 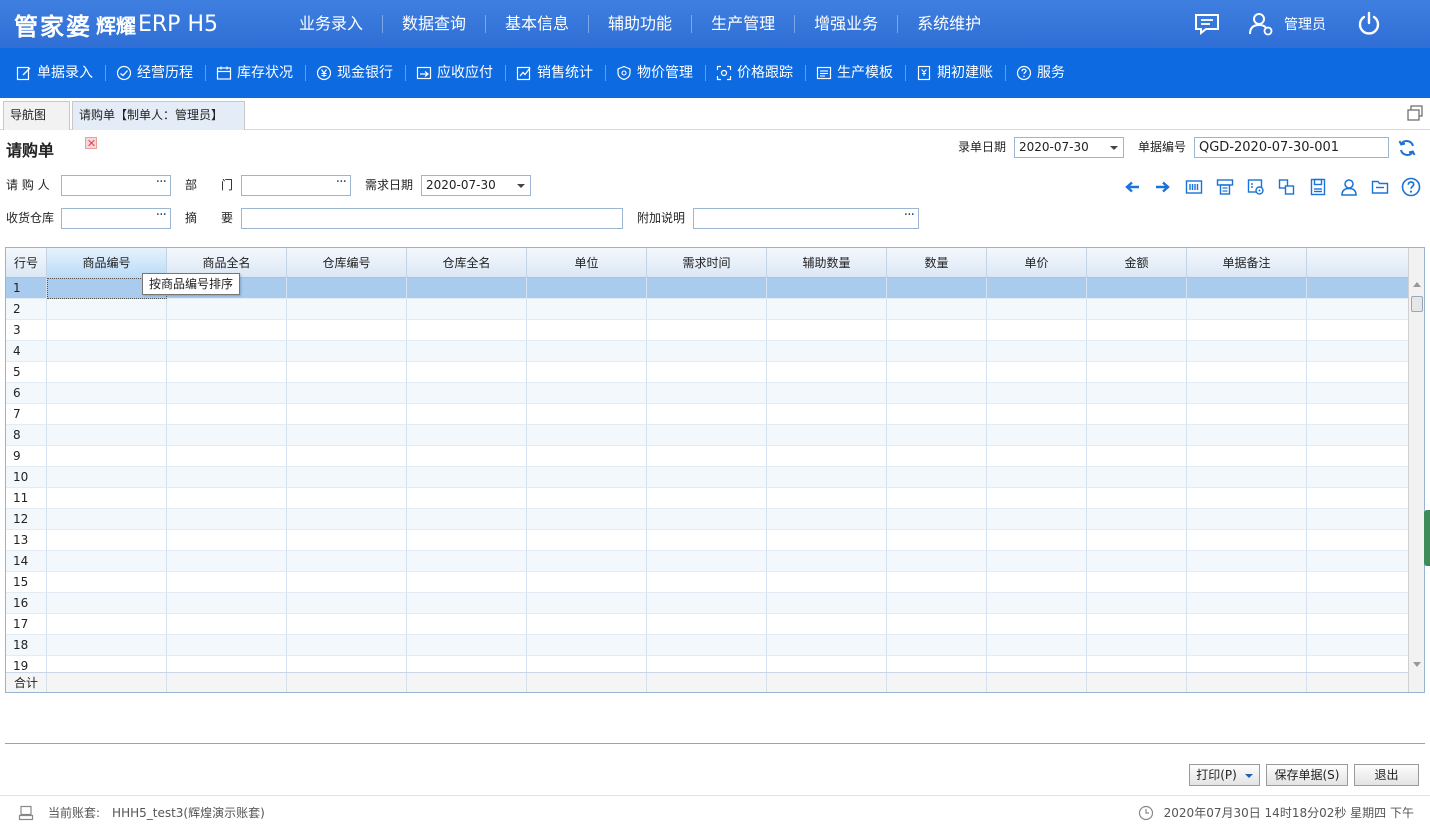 I want to click on user-select-button, so click(x=1348, y=187).